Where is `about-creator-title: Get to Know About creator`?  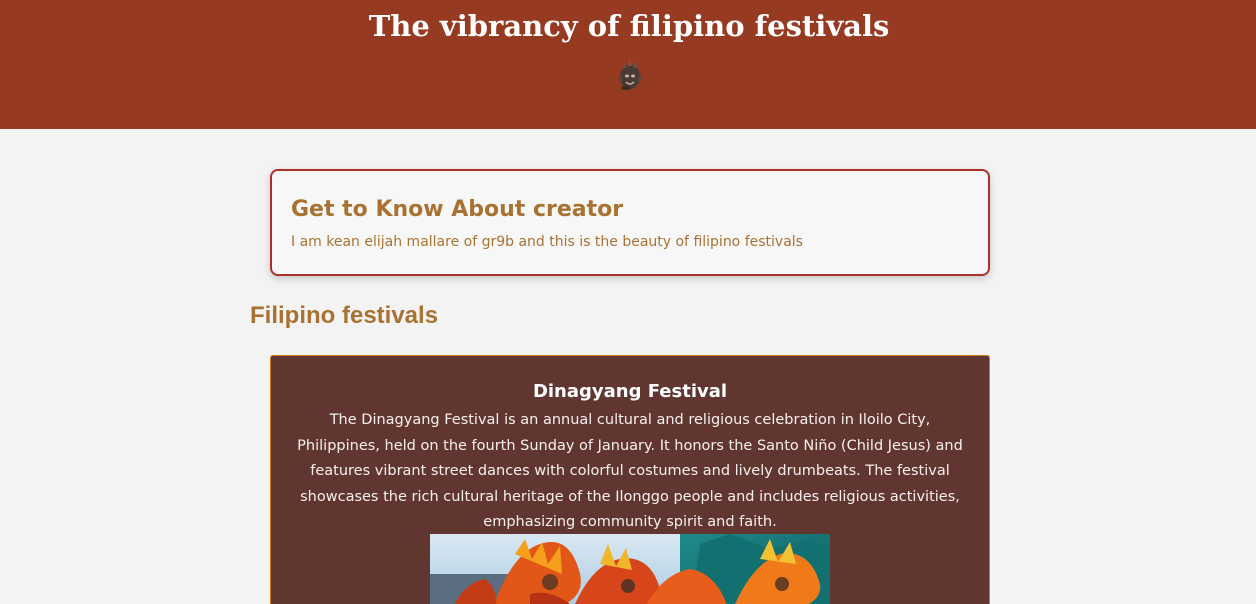
about-creator-title: Get to Know About creator is located at coordinates (457, 209).